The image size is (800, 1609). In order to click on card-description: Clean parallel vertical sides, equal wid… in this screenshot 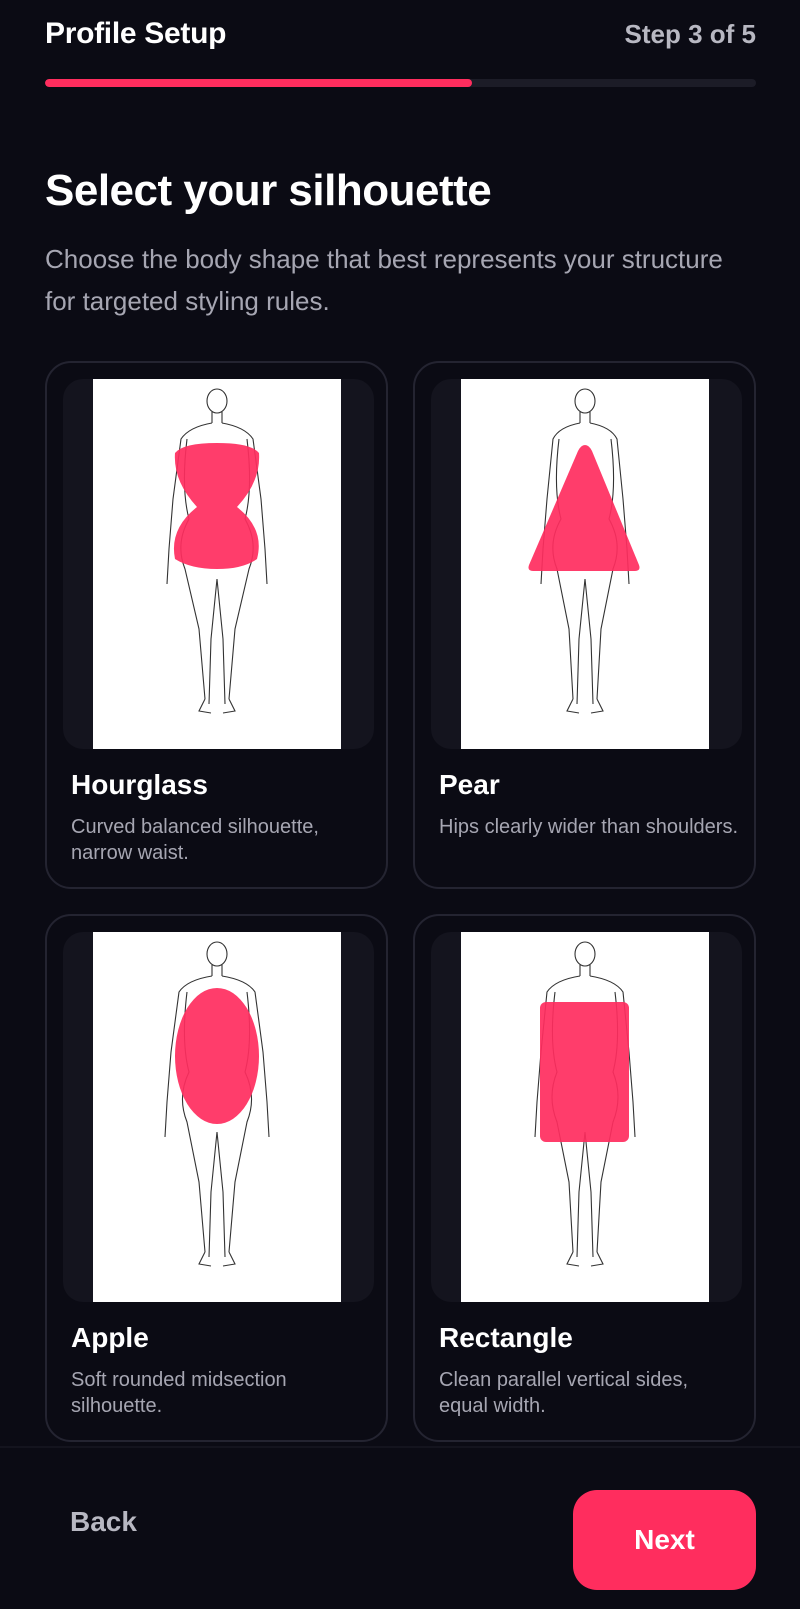, I will do `click(564, 1393)`.